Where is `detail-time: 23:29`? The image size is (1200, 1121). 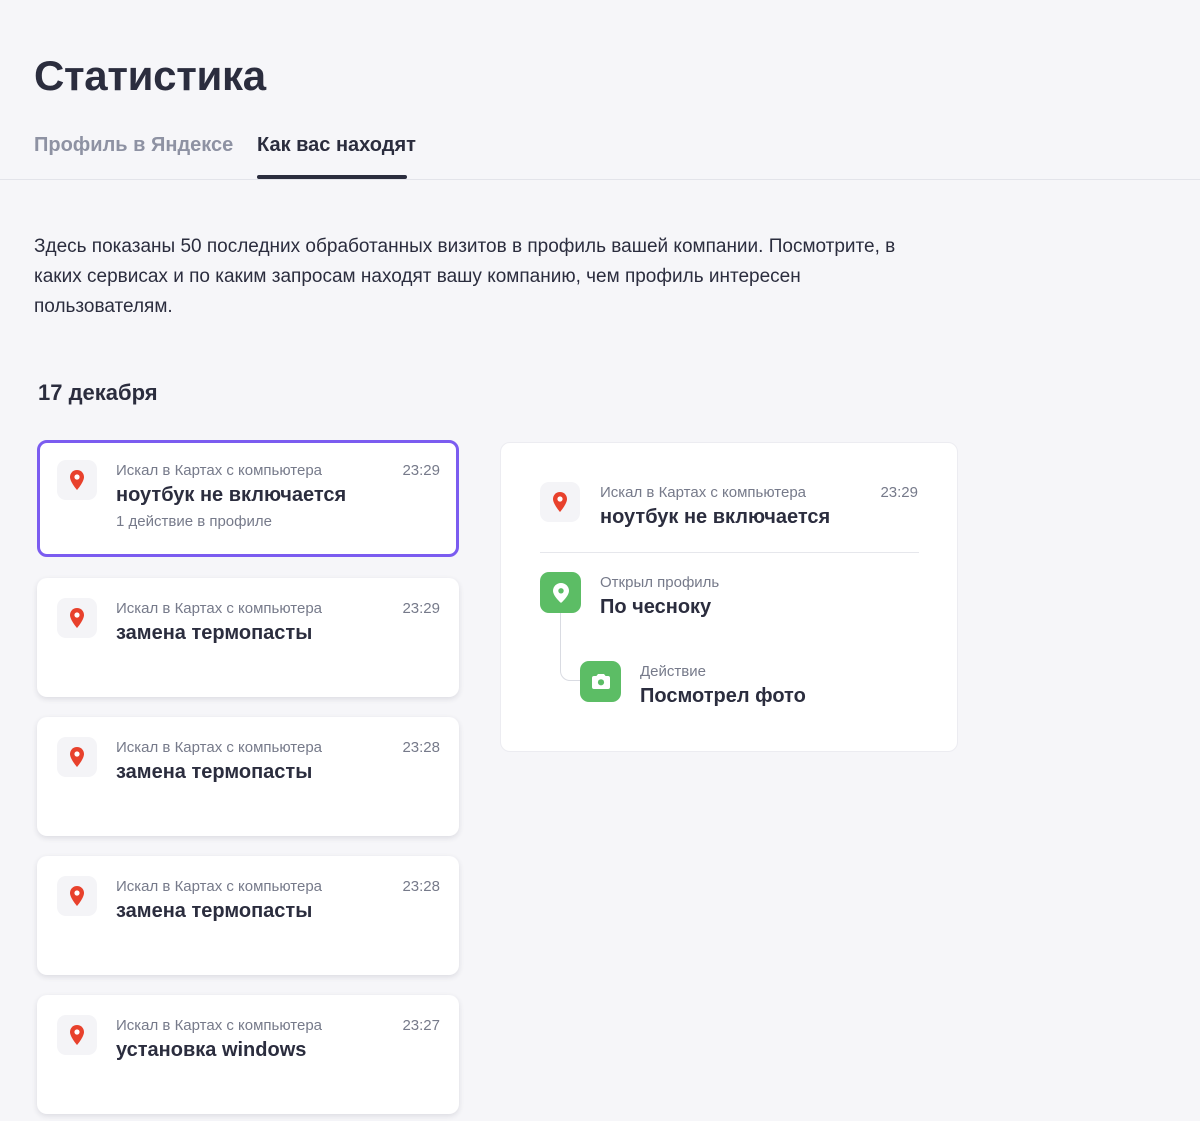
detail-time: 23:29 is located at coordinates (899, 492).